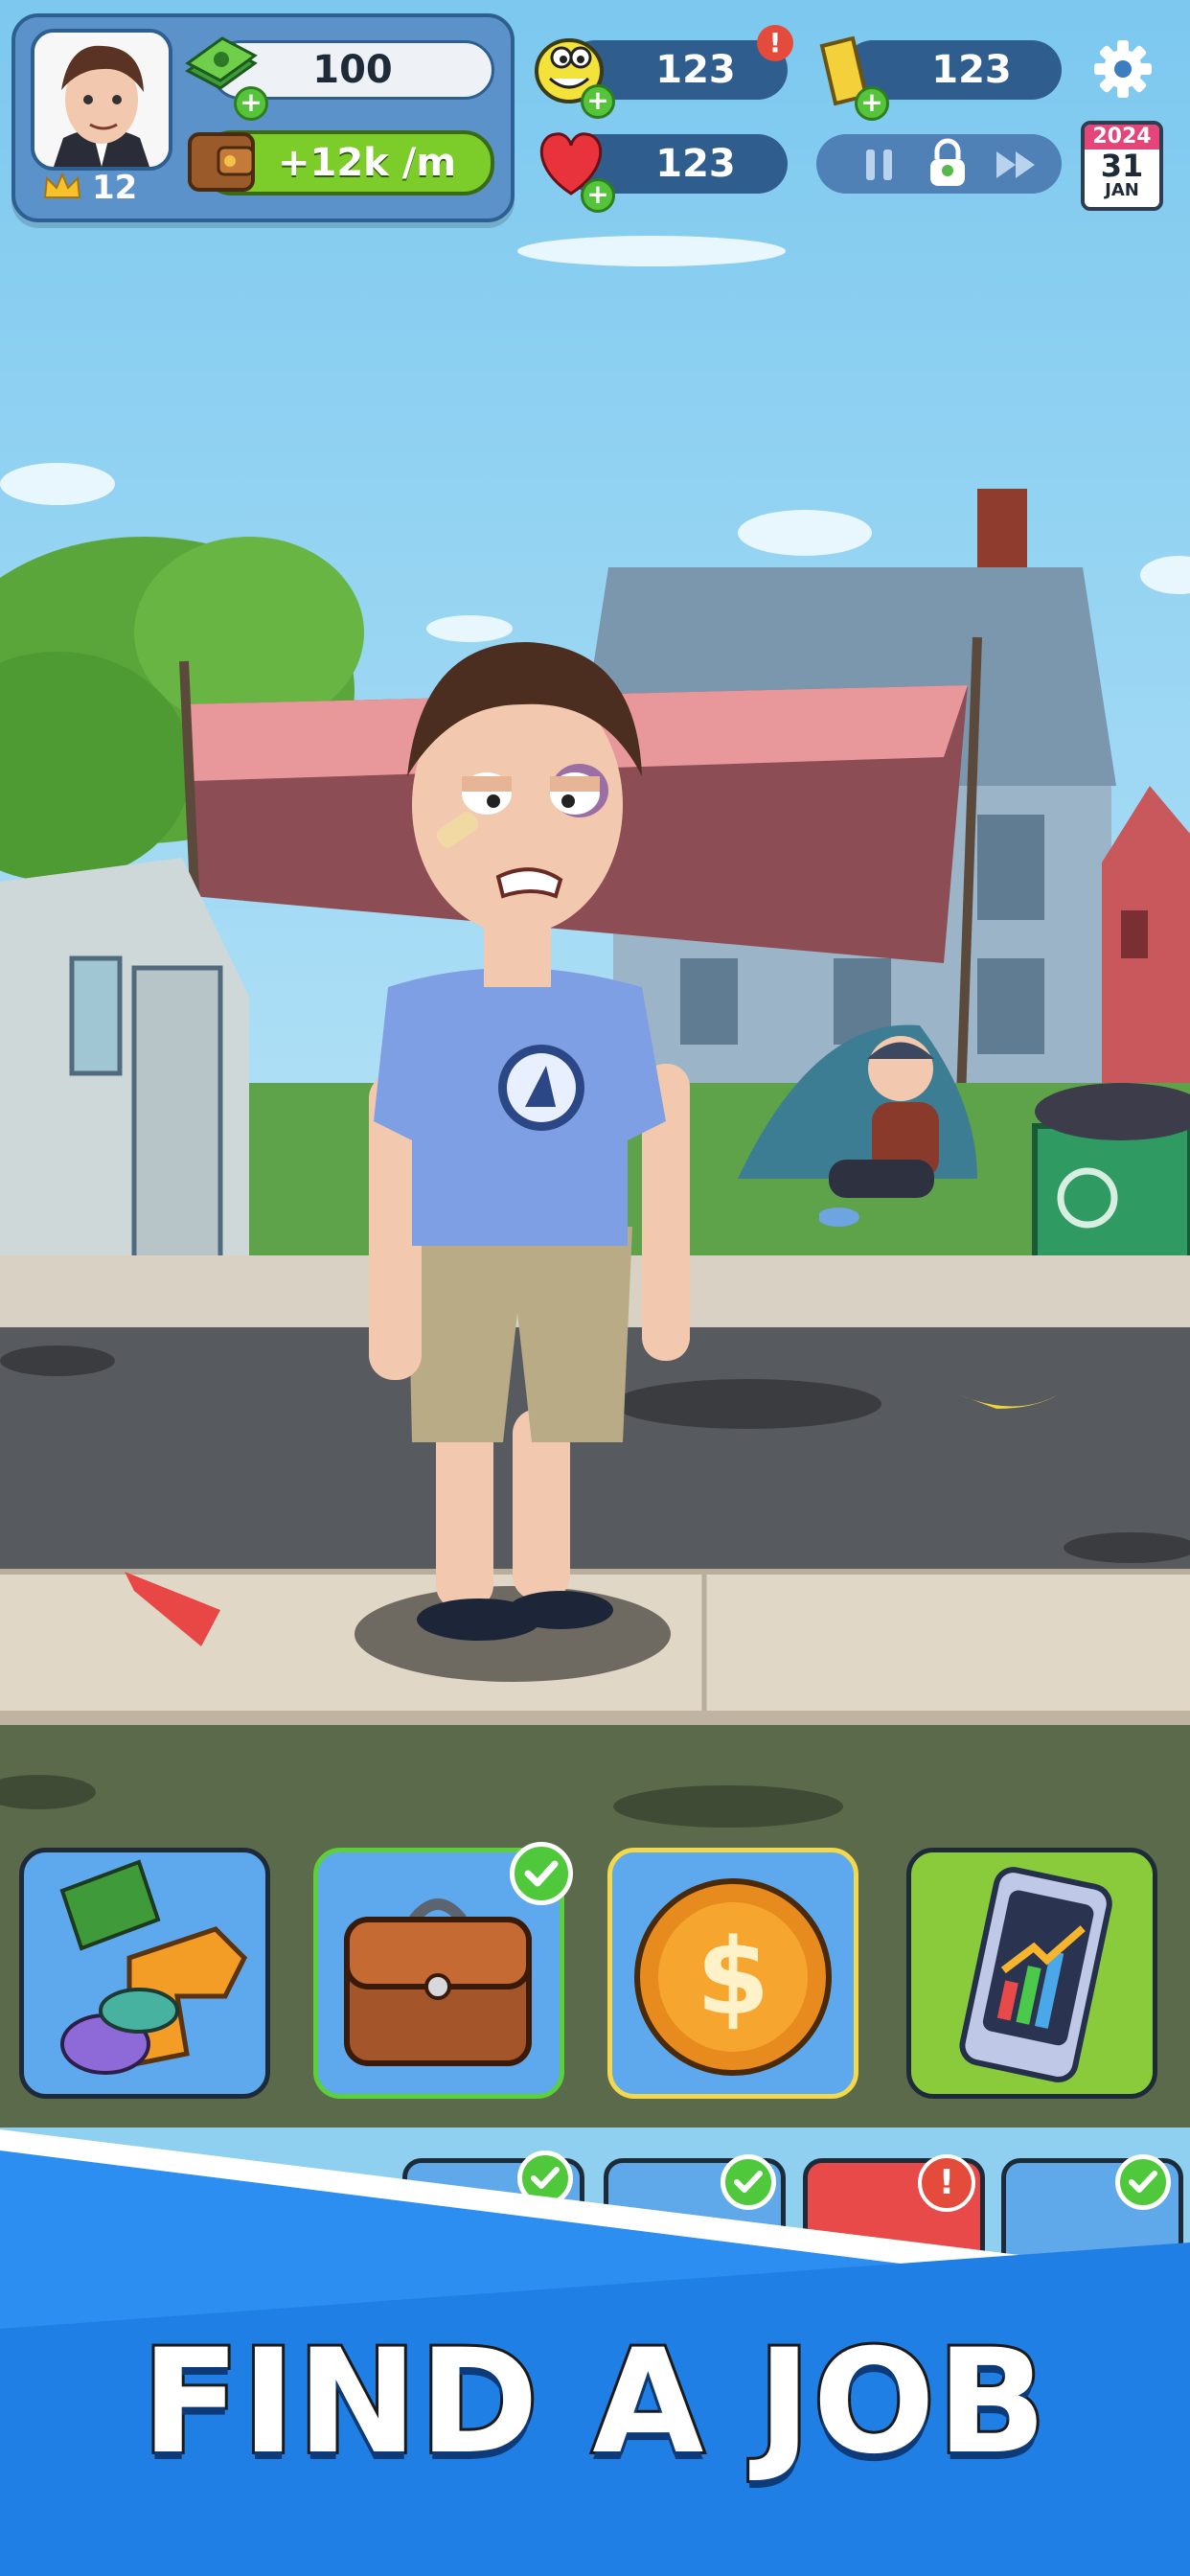 Image resolution: width=1190 pixels, height=2576 pixels. What do you see at coordinates (594, 2402) in the screenshot?
I see `banner-title: FIND A JOB` at bounding box center [594, 2402].